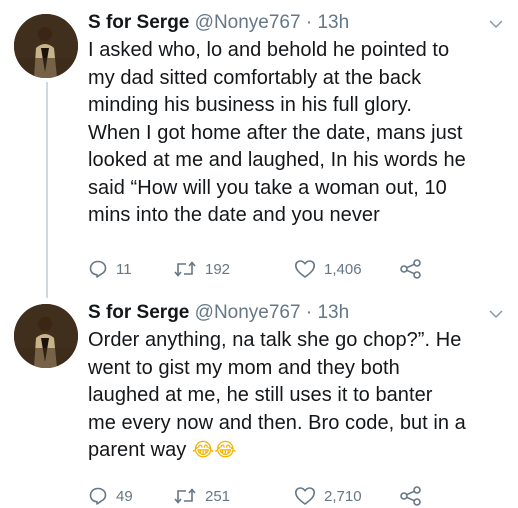 The image size is (518, 508). I want to click on like-count: 2,710, so click(343, 496).